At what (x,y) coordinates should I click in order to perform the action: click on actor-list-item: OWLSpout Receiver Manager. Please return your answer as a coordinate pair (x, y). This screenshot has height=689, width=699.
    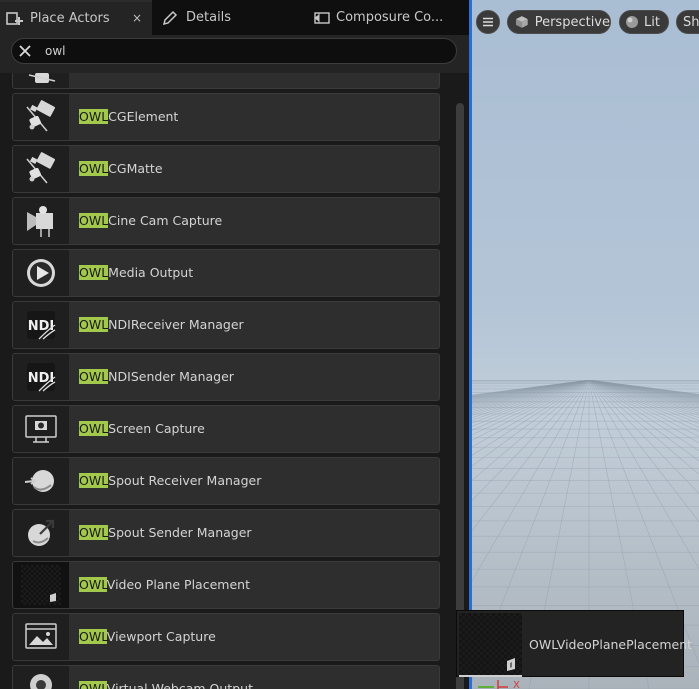
    Looking at the image, I should click on (226, 481).